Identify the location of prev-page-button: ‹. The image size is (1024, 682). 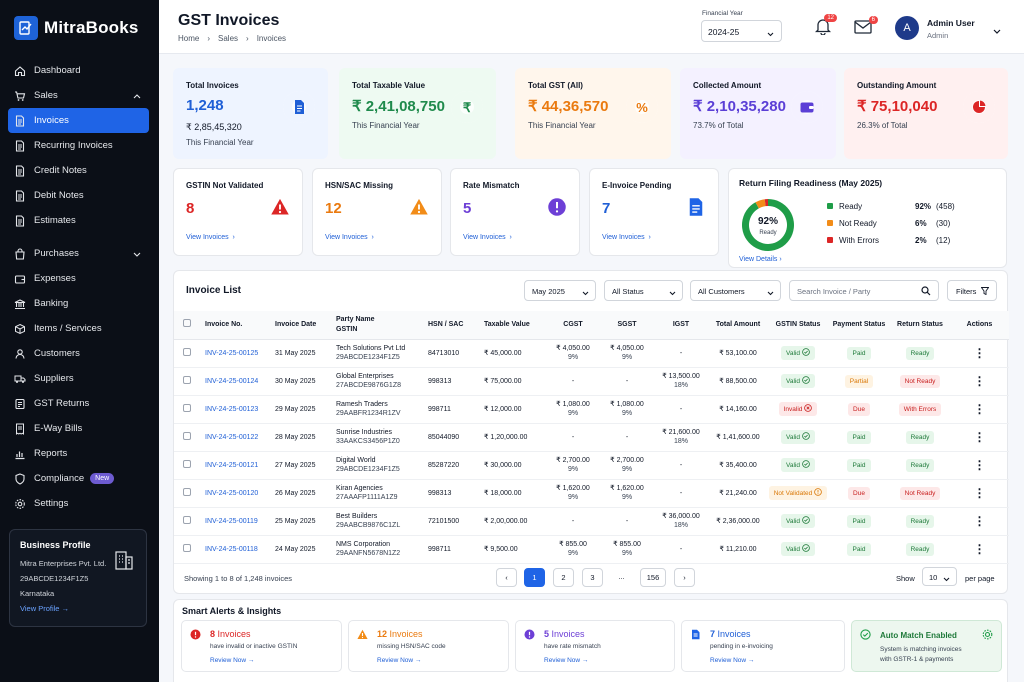
(506, 577).